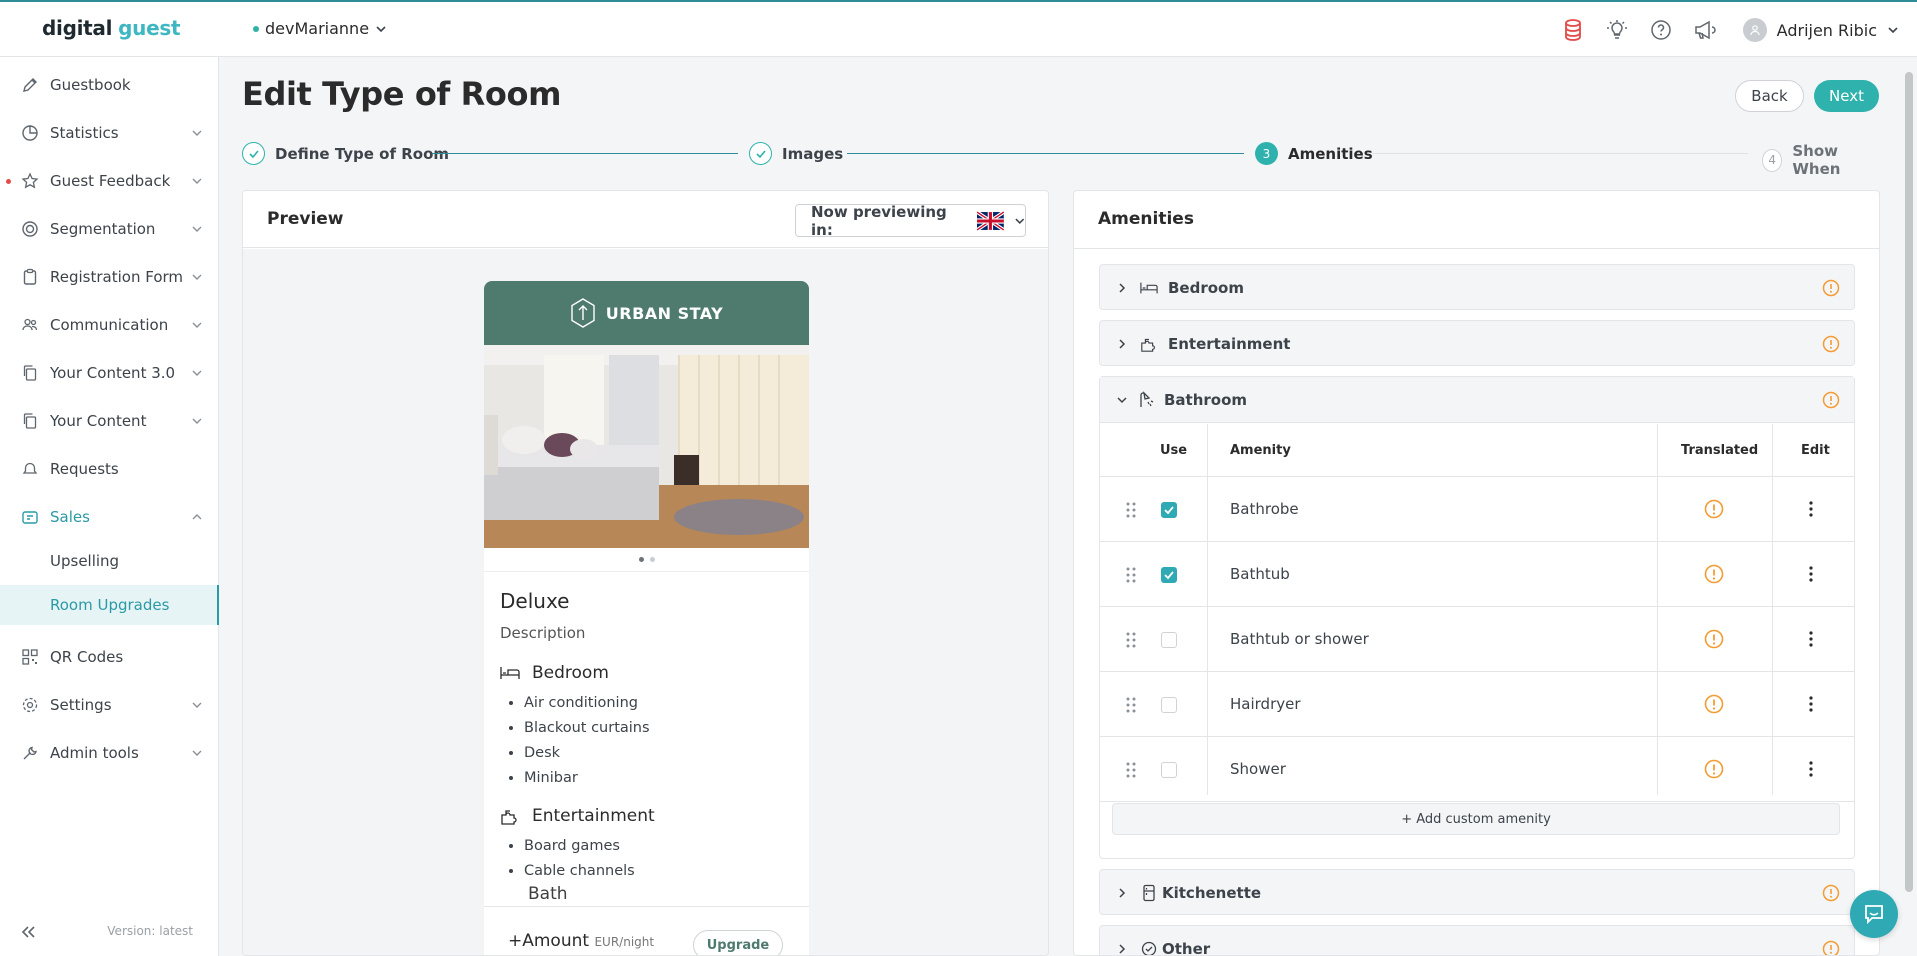  Describe the element at coordinates (1846, 96) in the screenshot. I see `next-button: Next` at that location.